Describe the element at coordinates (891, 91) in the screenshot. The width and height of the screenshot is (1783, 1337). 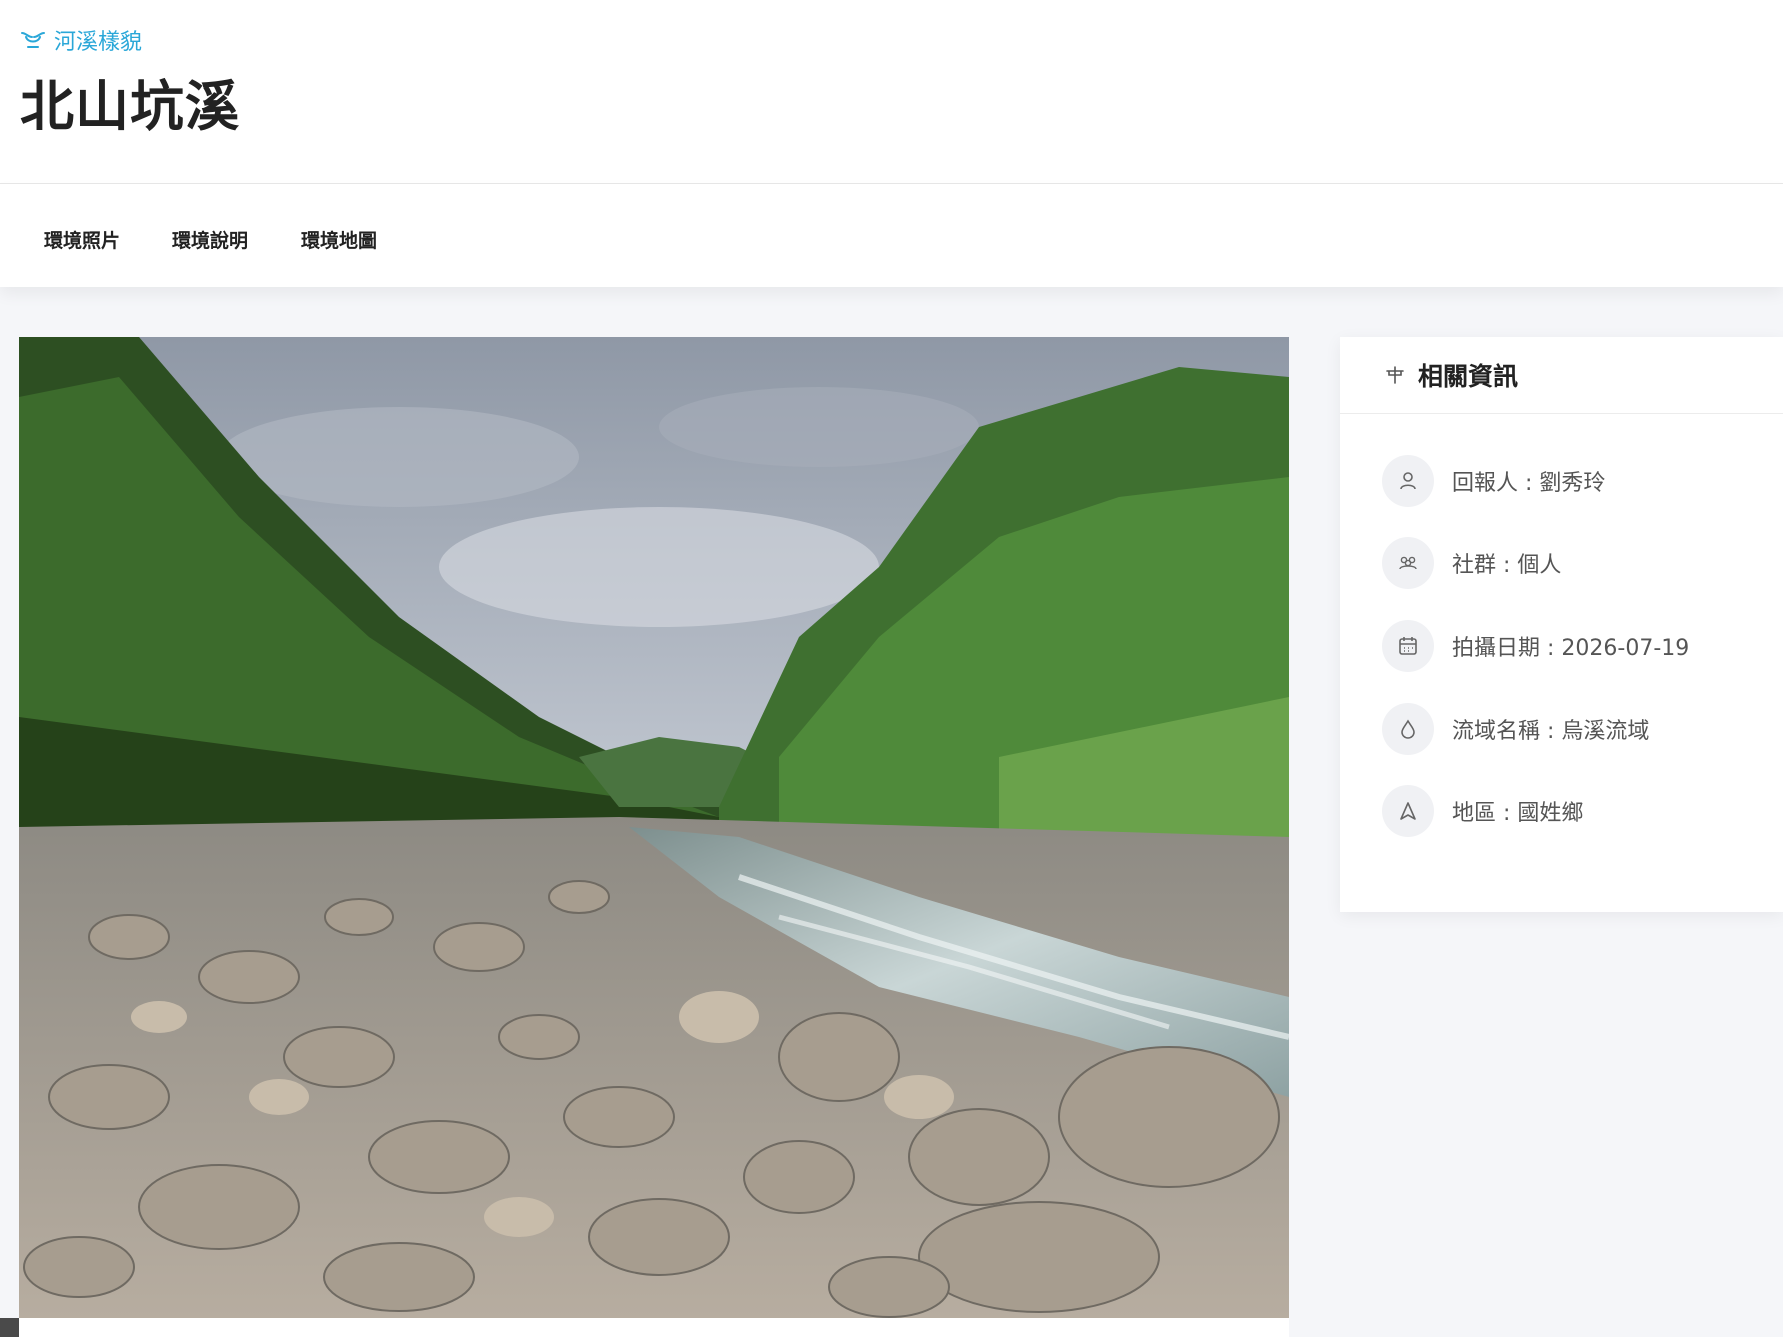
I see `page-header: 河溪樣貌 北山坑溪` at that location.